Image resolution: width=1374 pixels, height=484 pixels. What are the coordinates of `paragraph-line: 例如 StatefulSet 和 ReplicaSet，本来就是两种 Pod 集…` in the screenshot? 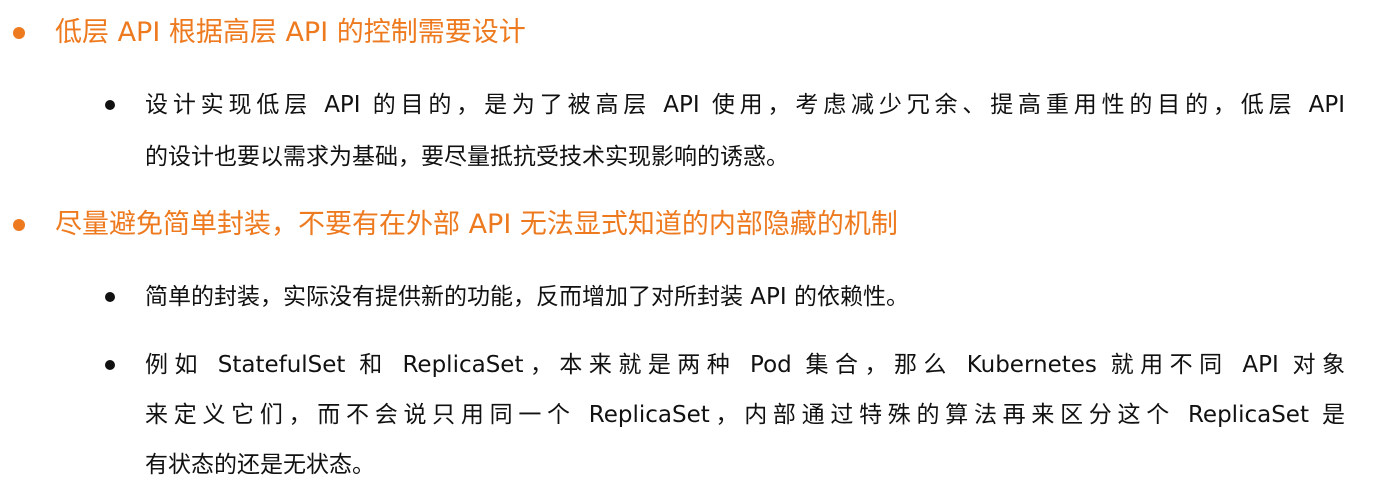 It's located at (745, 365).